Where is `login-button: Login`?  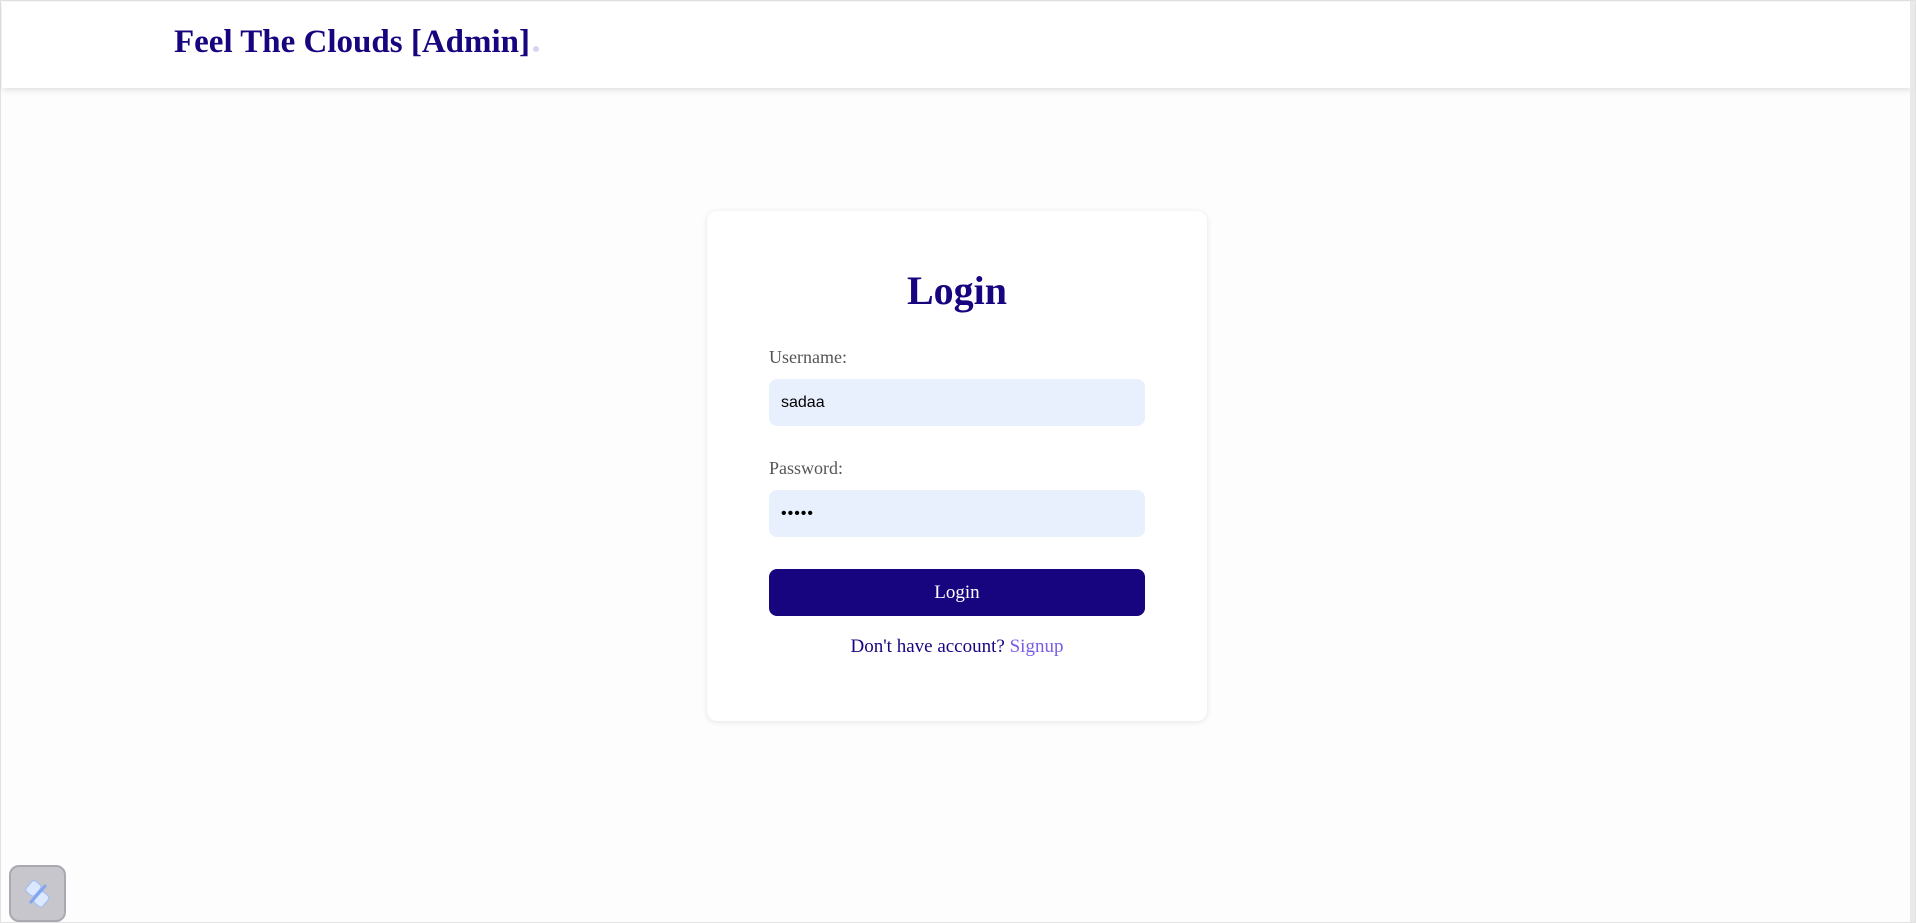
login-button: Login is located at coordinates (957, 592).